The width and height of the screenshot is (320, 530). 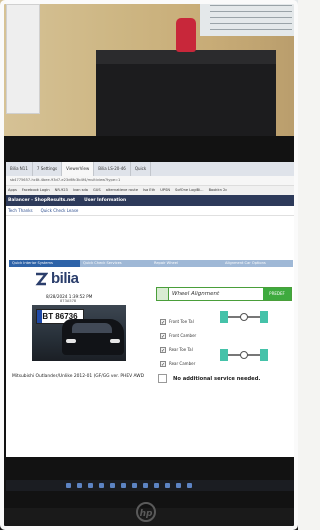 I want to click on bilia-logo: bilia, so click(x=56, y=278).